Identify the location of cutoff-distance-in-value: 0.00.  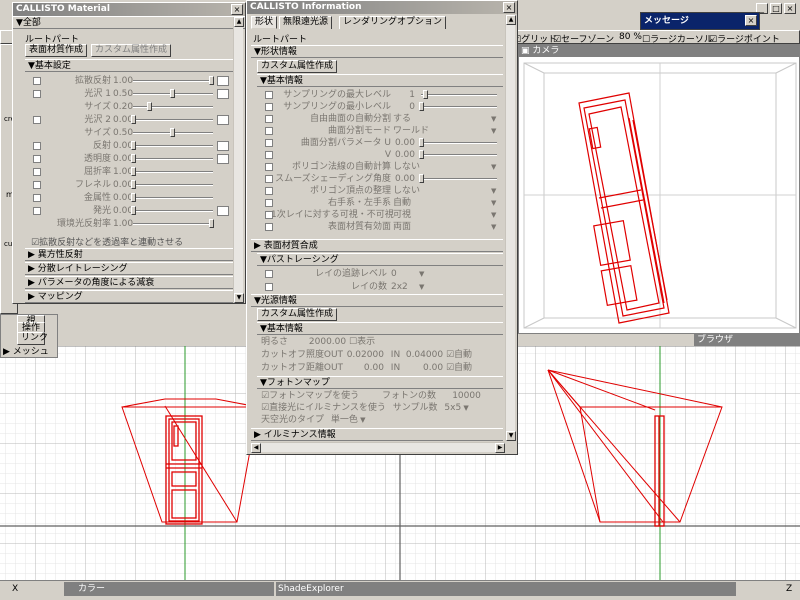
(423, 368).